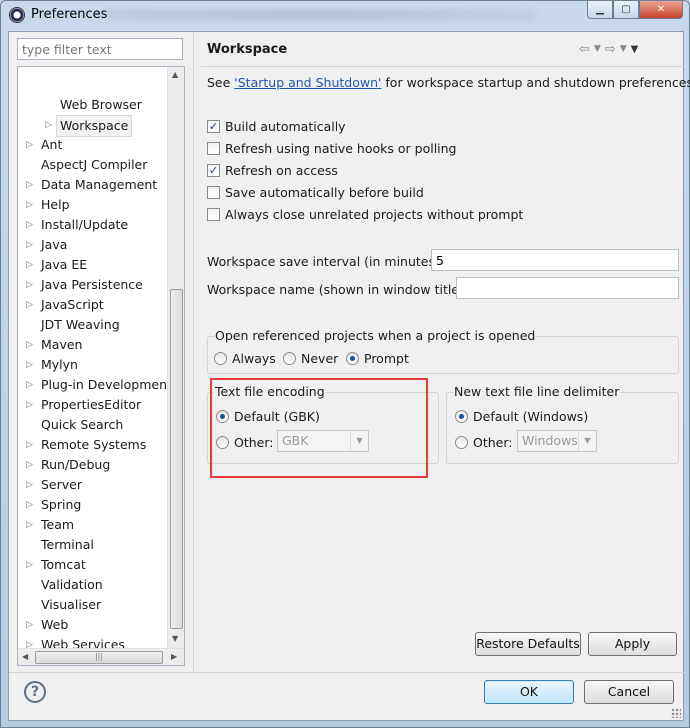 This screenshot has height=728, width=690. What do you see at coordinates (92, 285) in the screenshot?
I see `tree-item: ▷ Java Persistence` at bounding box center [92, 285].